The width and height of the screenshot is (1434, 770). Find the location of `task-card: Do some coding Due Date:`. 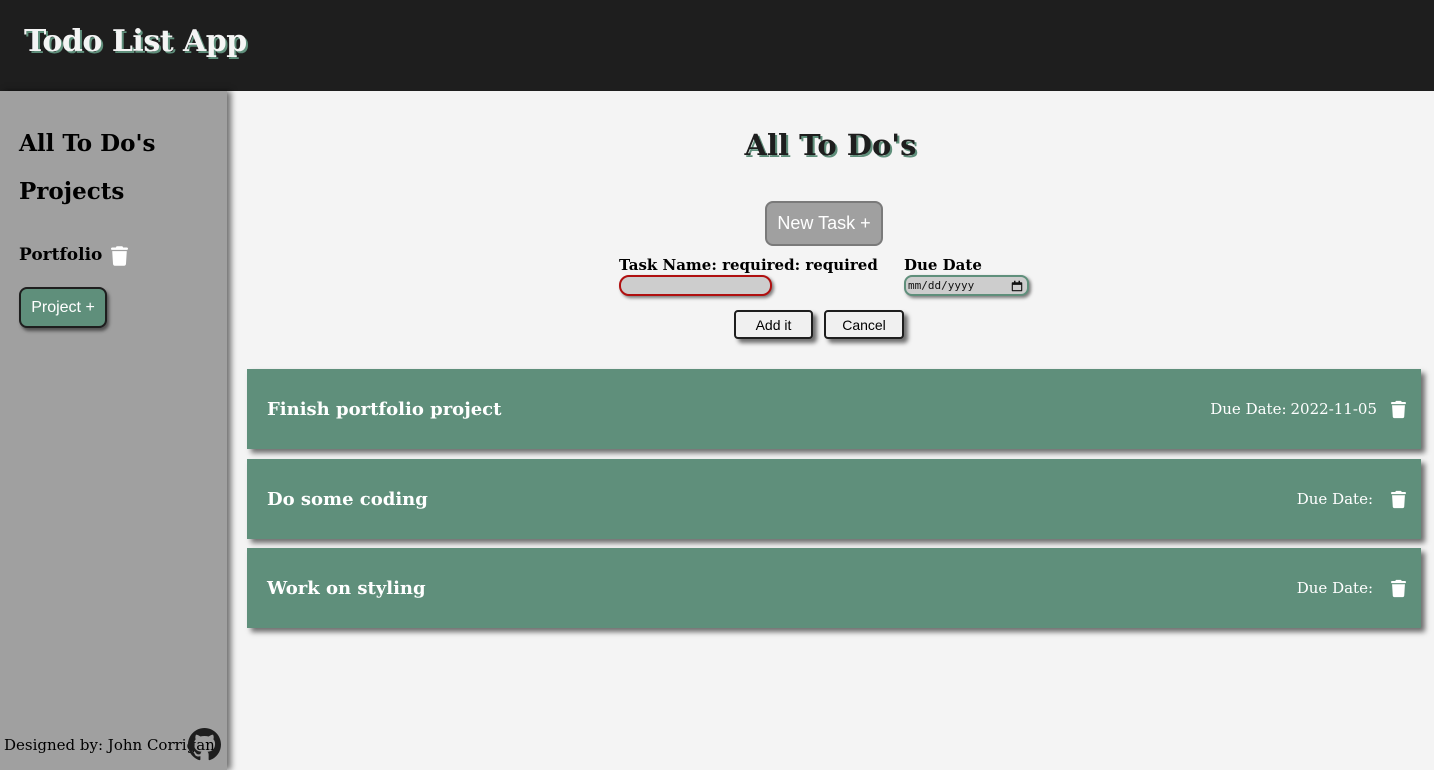

task-card: Do some coding Due Date: is located at coordinates (834, 499).